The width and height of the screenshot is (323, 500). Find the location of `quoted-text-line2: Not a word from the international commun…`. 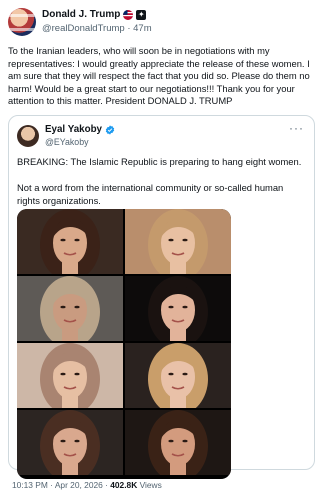

quoted-text-line2: Not a word from the international commun… is located at coordinates (150, 194).